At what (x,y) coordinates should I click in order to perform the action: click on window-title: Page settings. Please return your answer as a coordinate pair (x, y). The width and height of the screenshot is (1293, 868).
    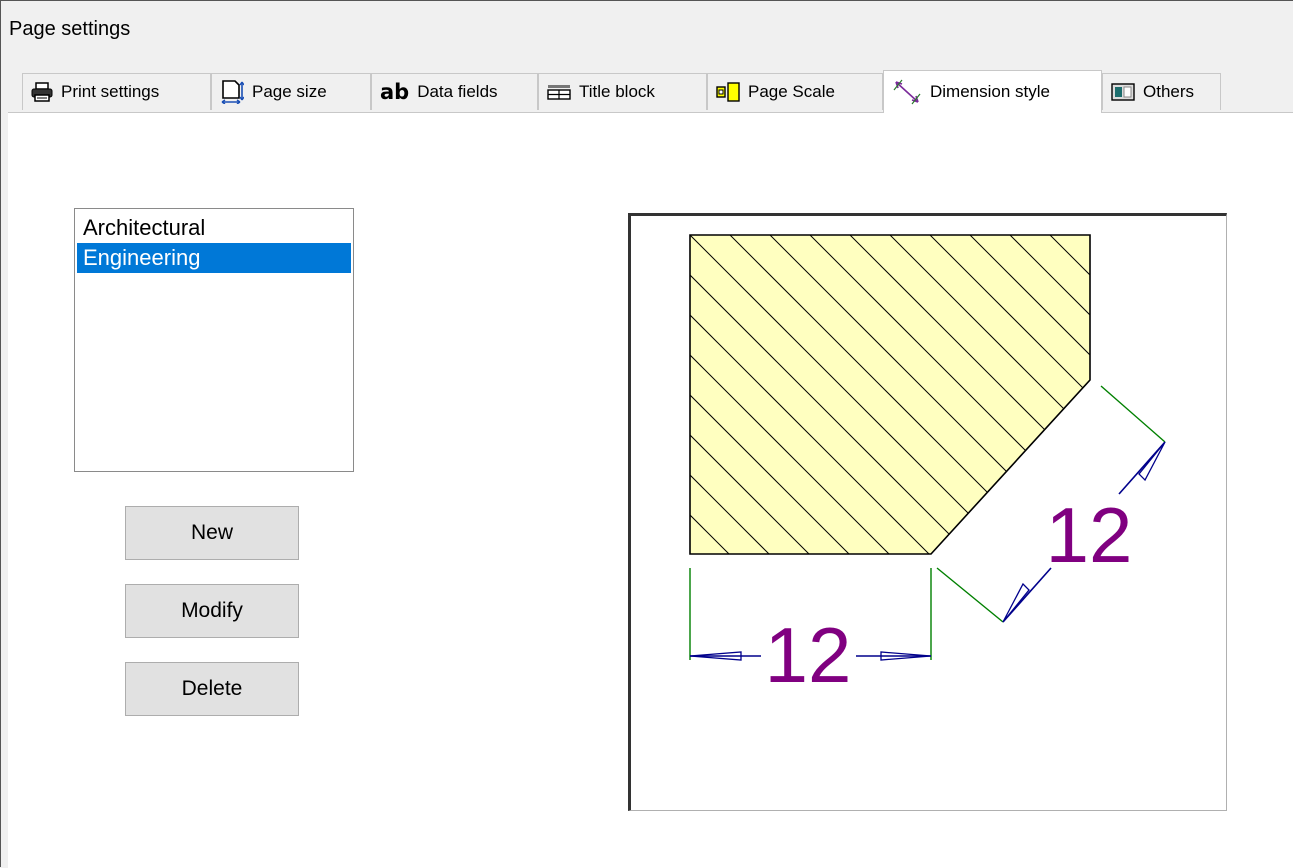
    Looking at the image, I should click on (70, 29).